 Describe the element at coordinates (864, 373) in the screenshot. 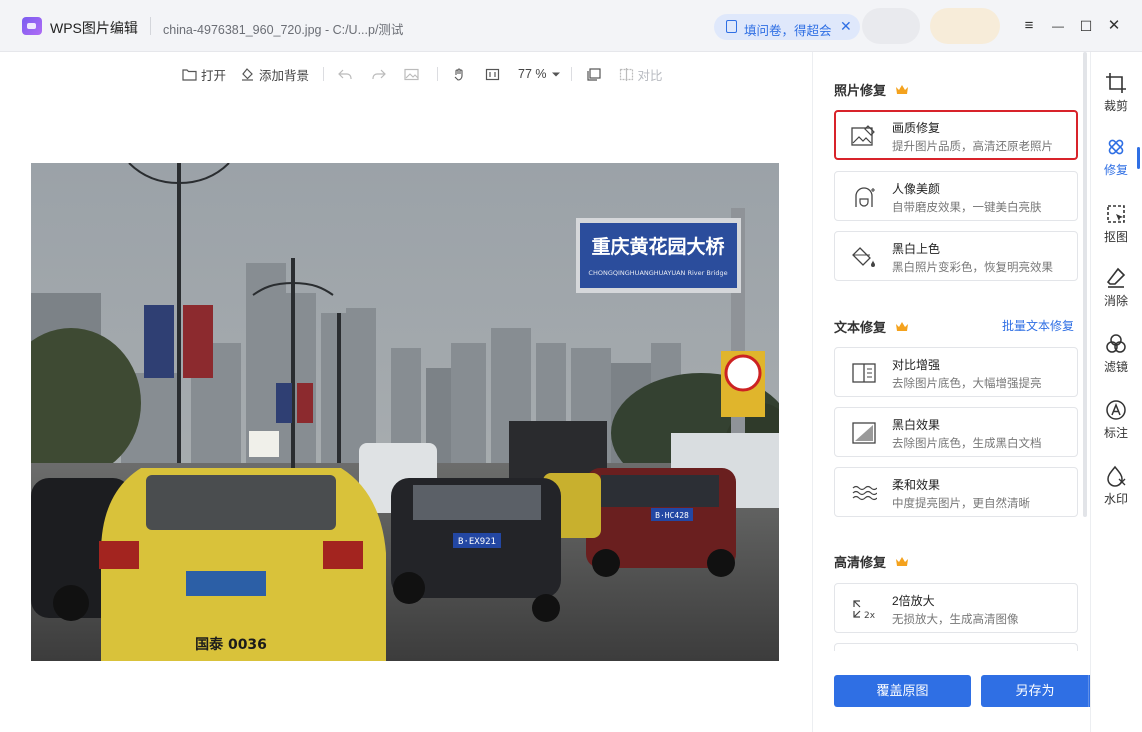

I see `contrast-enhance-icon` at that location.